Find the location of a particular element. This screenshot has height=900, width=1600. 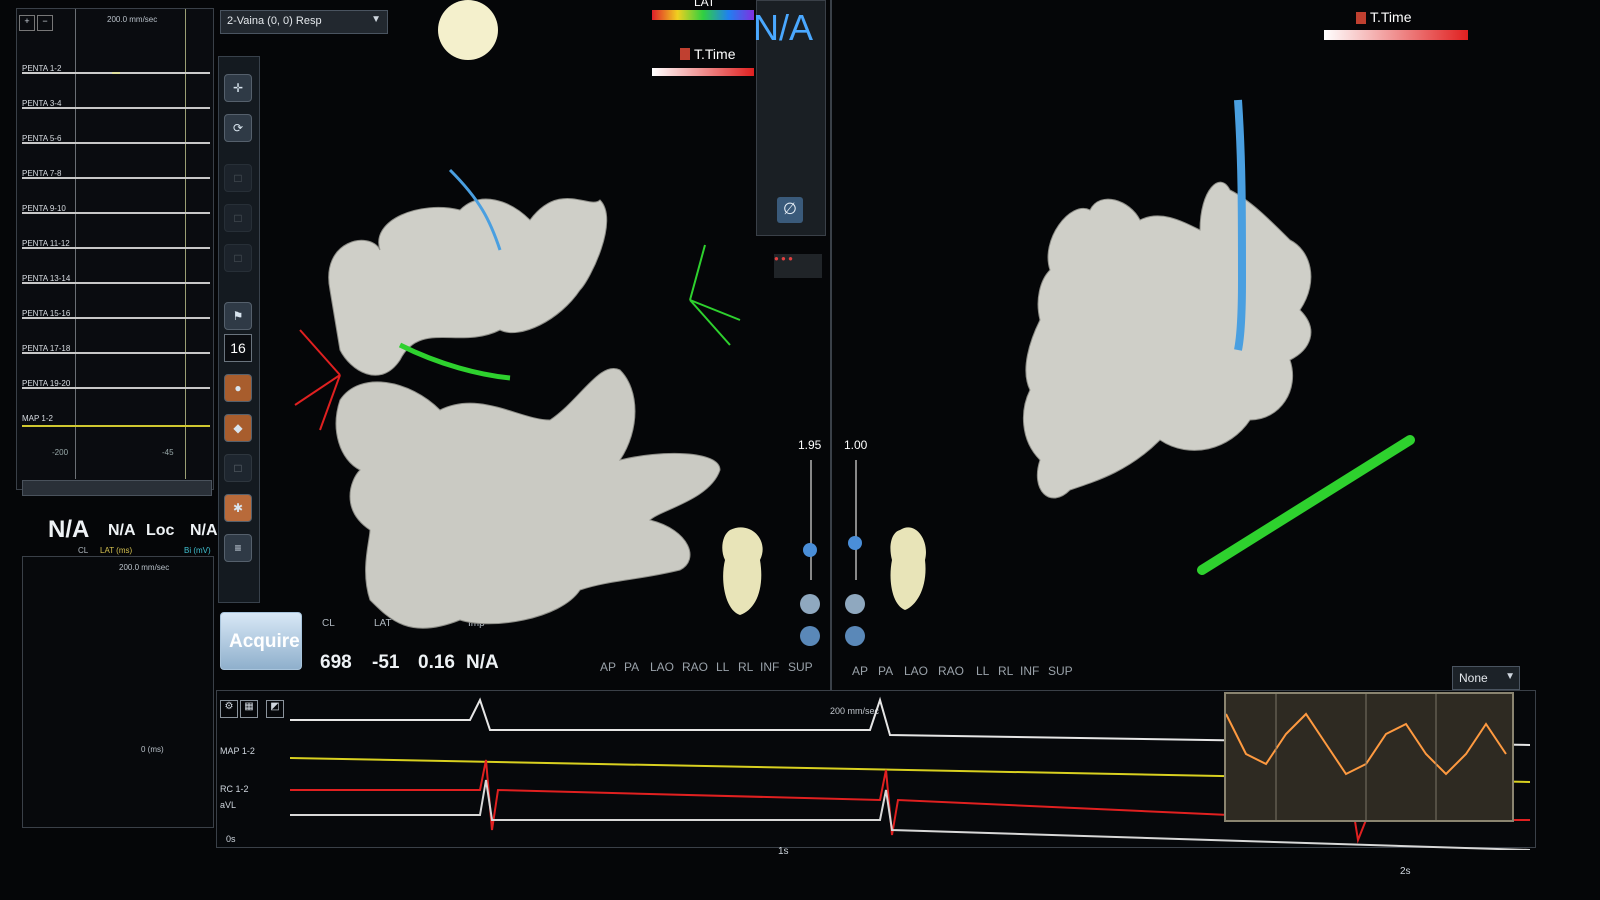

egm-scrollbar is located at coordinates (117, 488).